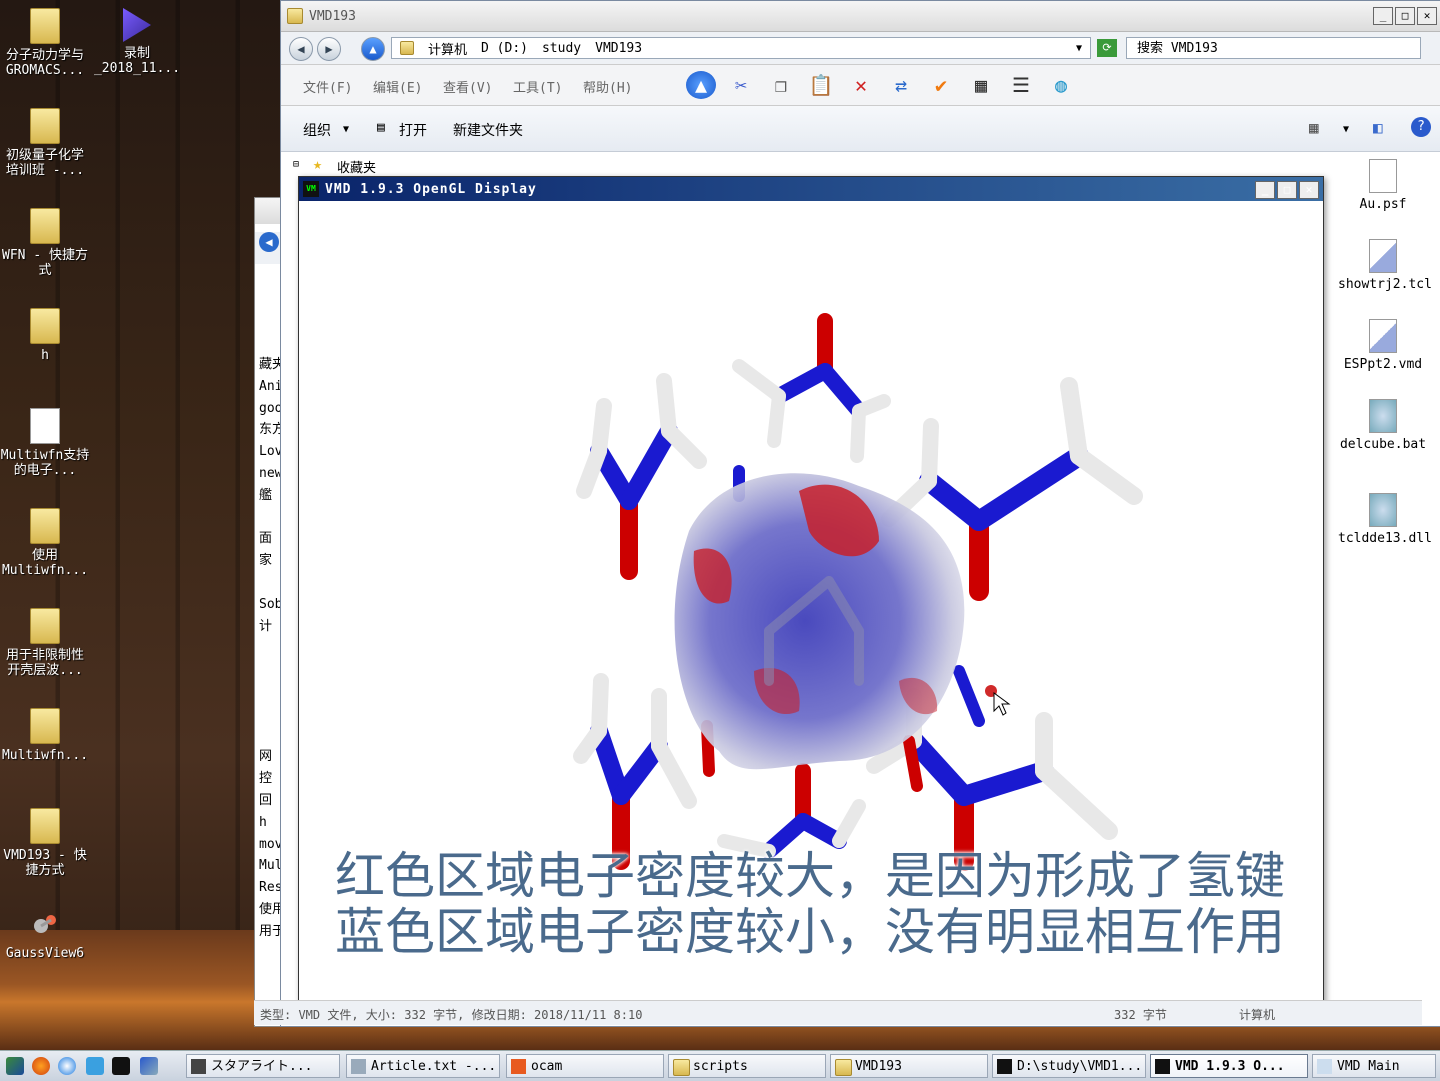 The width and height of the screenshot is (1440, 1081). What do you see at coordinates (467, 86) in the screenshot?
I see `menu-view: 查看(V)` at bounding box center [467, 86].